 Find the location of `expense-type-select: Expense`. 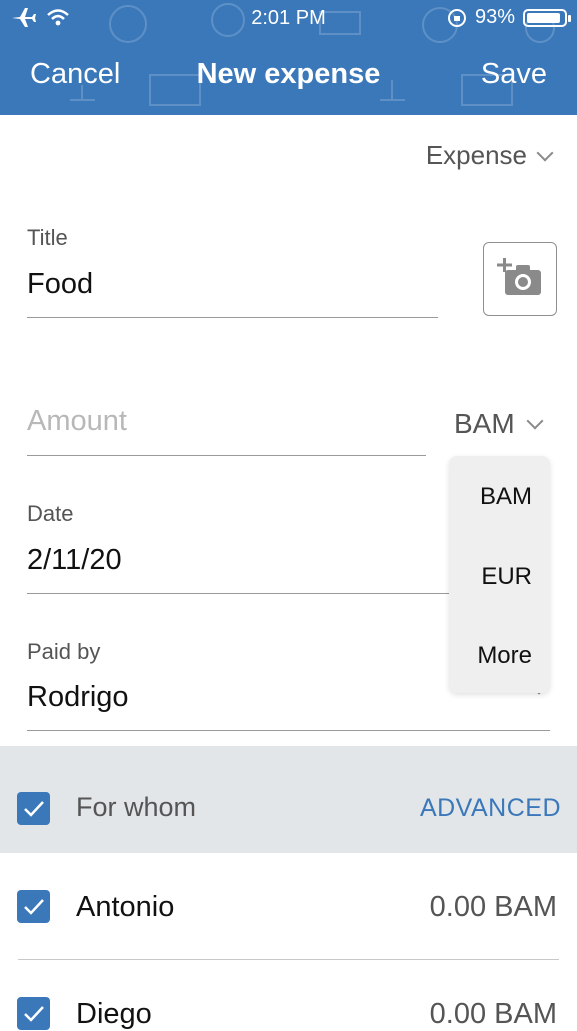

expense-type-select: Expense is located at coordinates (489, 155).